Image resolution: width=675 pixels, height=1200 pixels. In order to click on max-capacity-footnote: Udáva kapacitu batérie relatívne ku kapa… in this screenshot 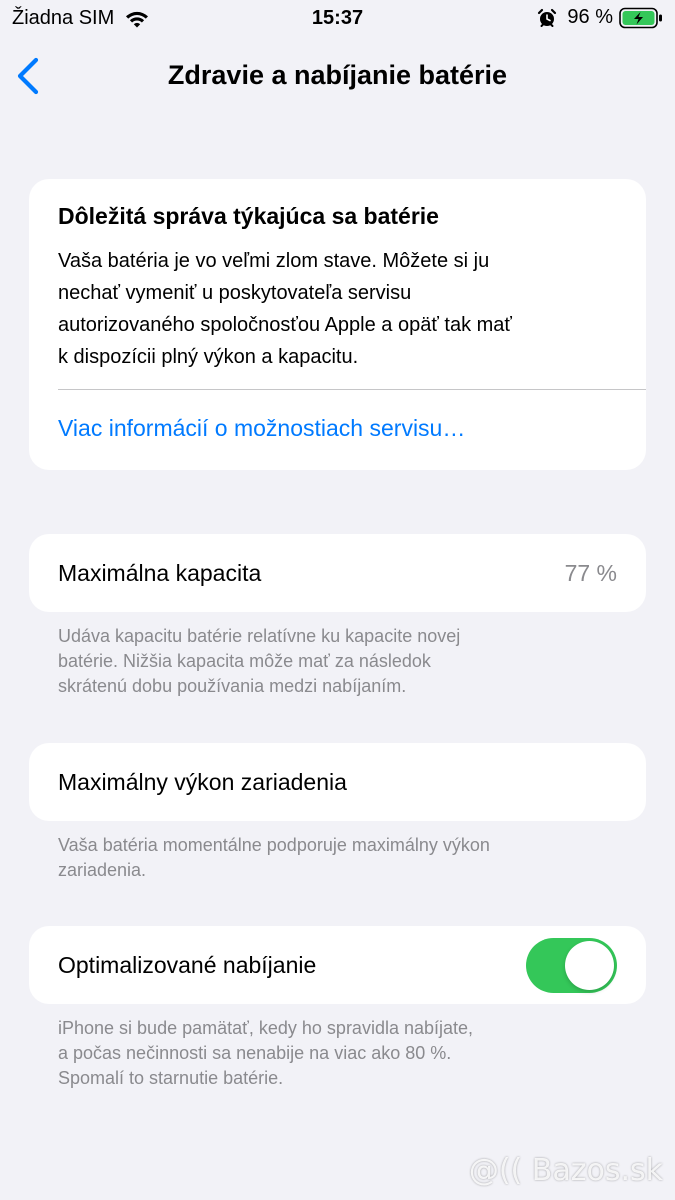, I will do `click(338, 661)`.